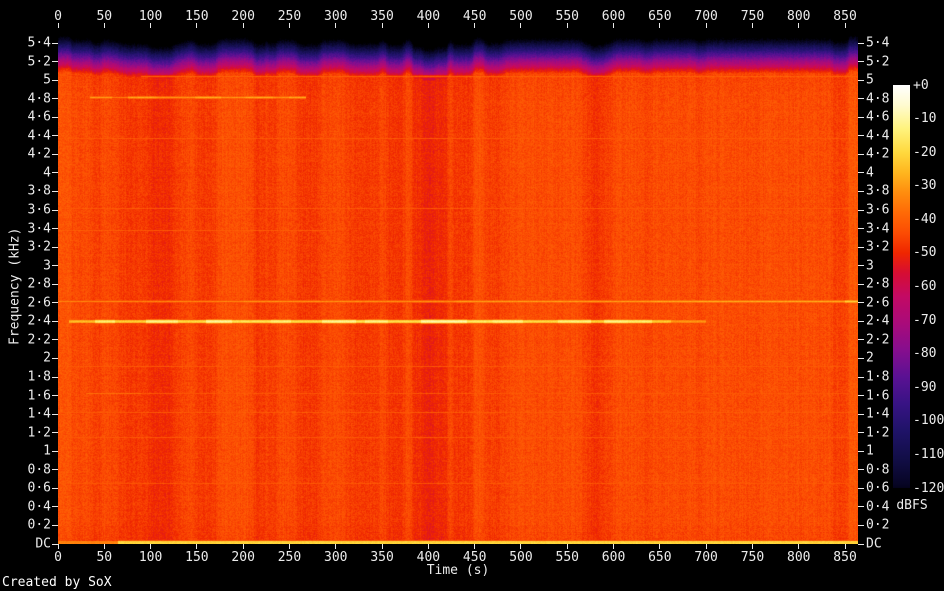 Image resolution: width=944 pixels, height=591 pixels. I want to click on y-tick-label-right: 4, so click(870, 173).